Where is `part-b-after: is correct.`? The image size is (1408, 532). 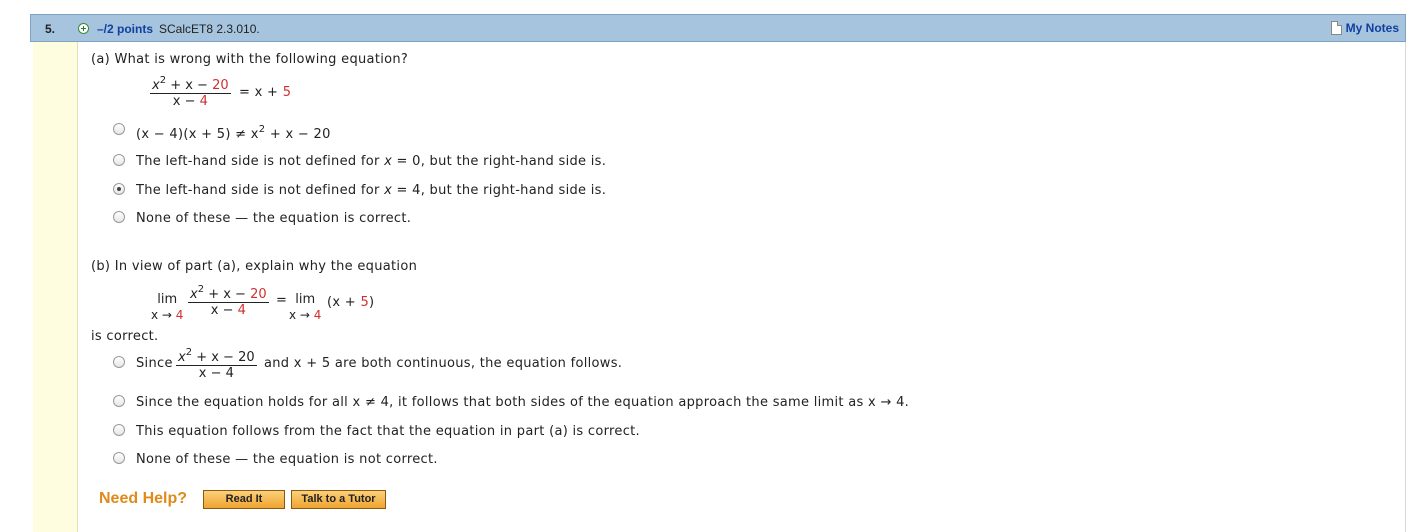 part-b-after: is correct. is located at coordinates (125, 336).